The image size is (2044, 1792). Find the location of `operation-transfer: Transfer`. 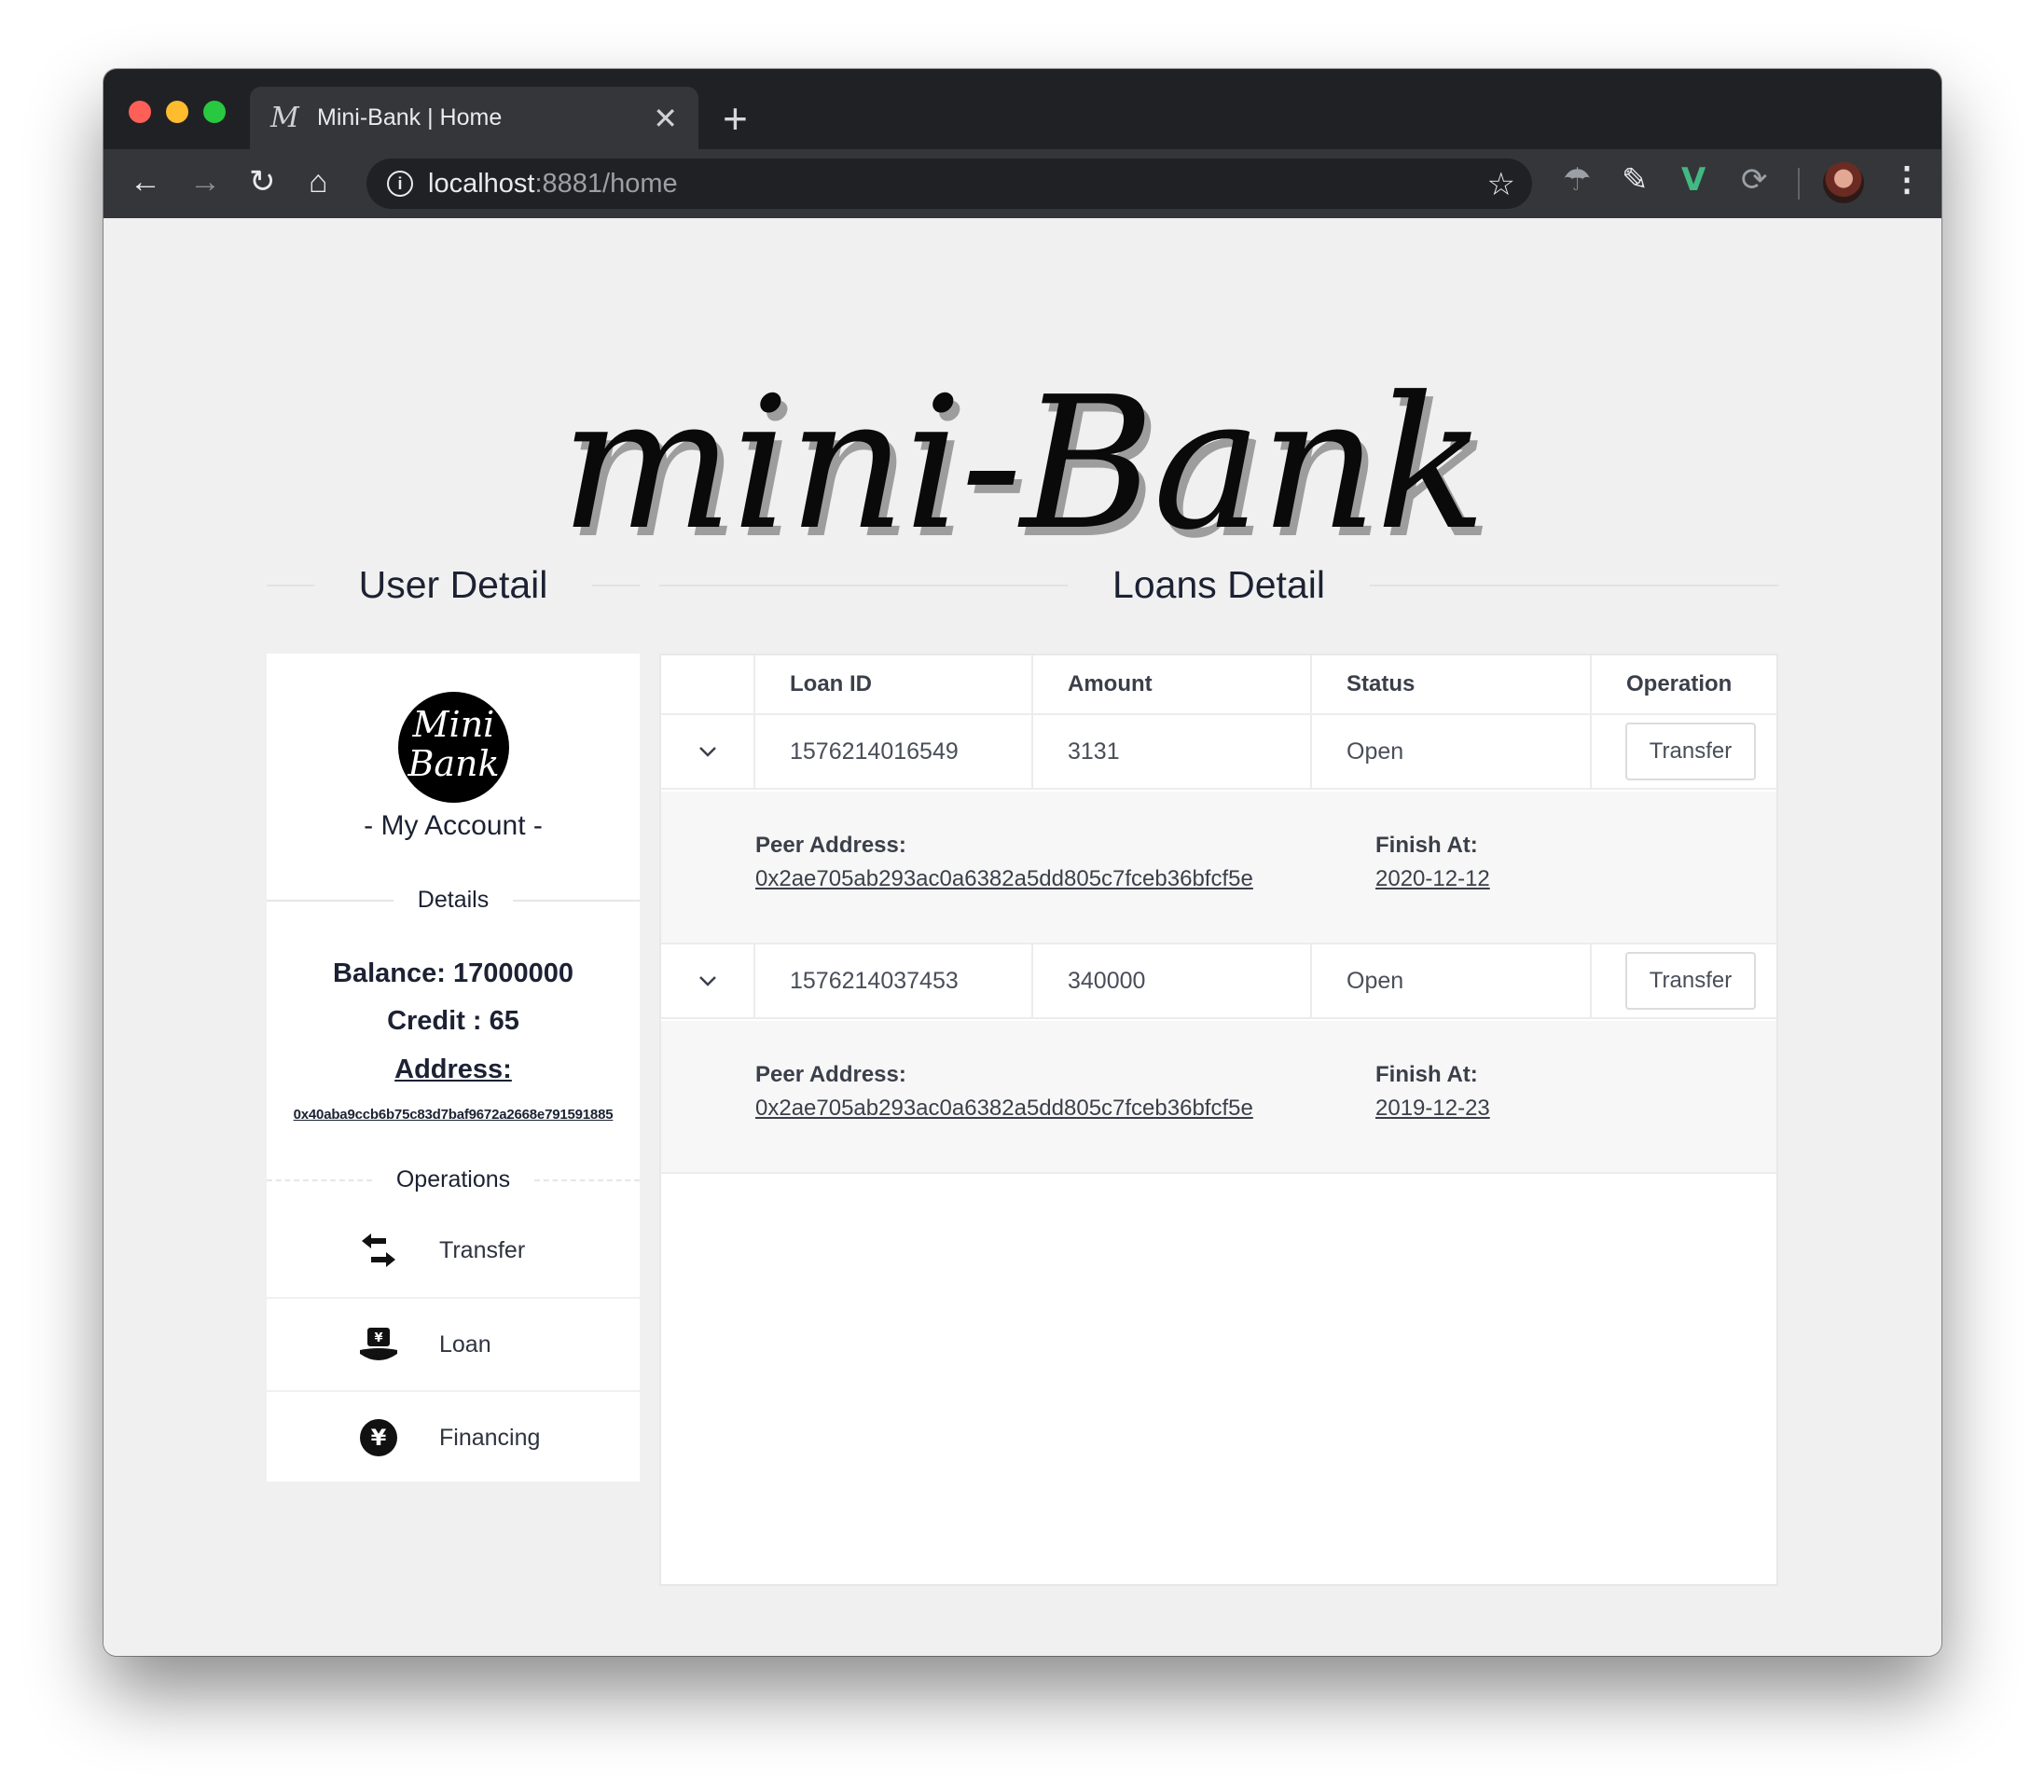

operation-transfer: Transfer is located at coordinates (453, 1250).